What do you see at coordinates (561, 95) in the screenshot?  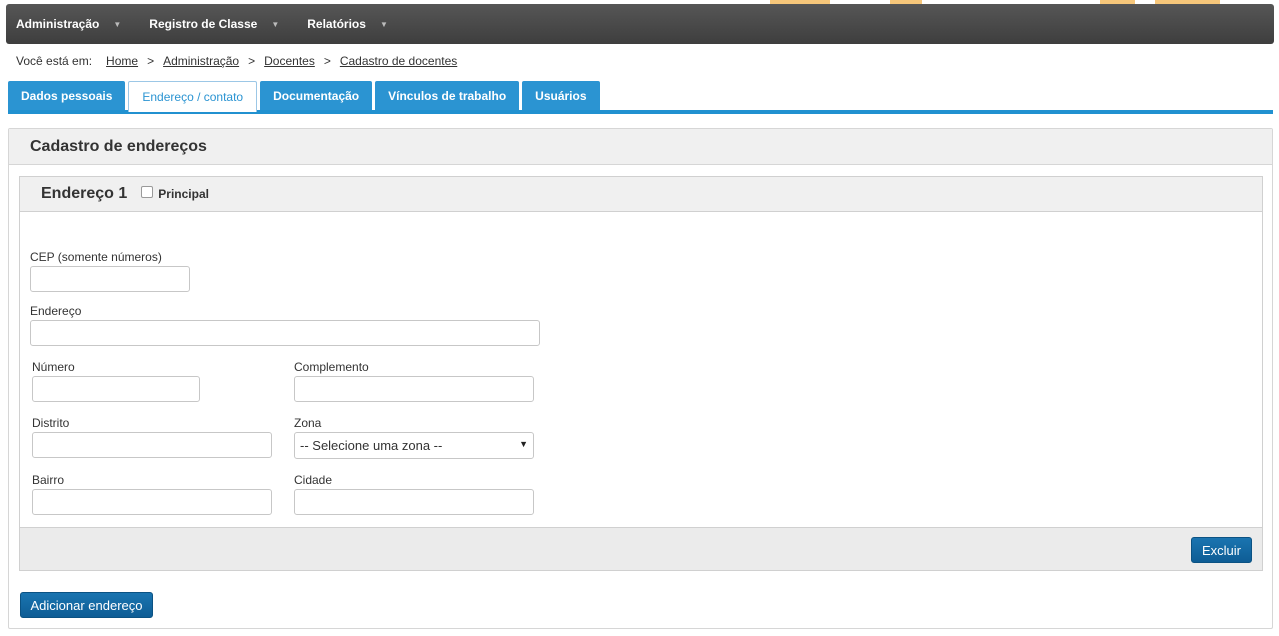 I see `tab-usuarios: Usuários` at bounding box center [561, 95].